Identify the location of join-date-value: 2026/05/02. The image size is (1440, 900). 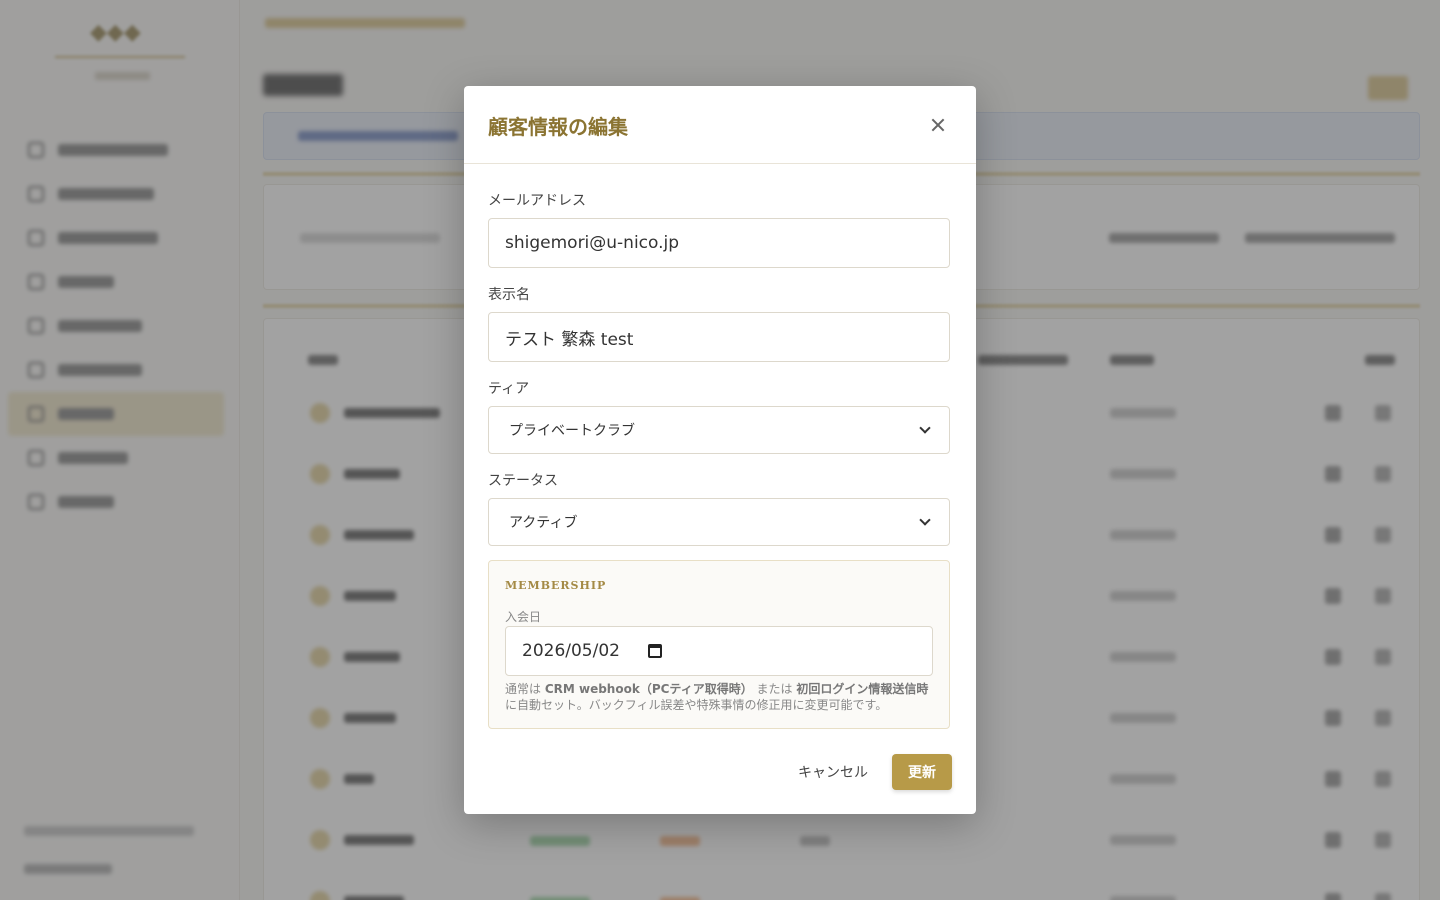
(571, 651).